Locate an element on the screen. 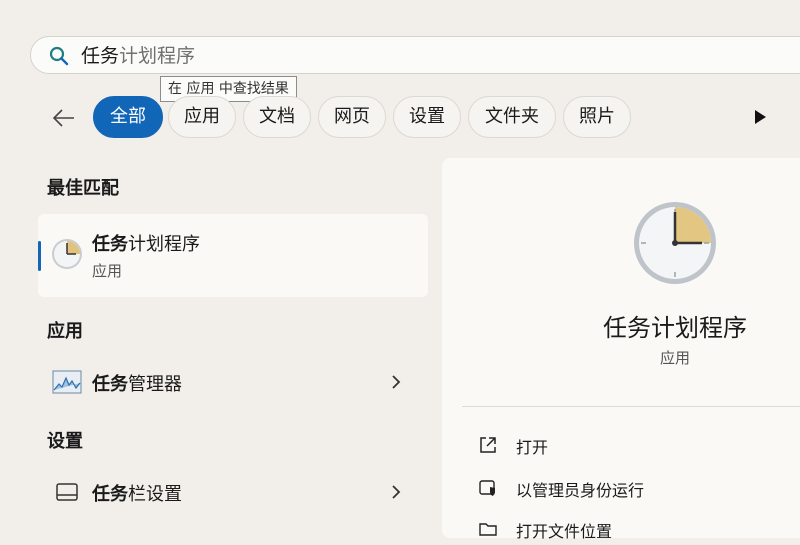 The width and height of the screenshot is (800, 545). search-input: 任务计划程序 is located at coordinates (138, 56).